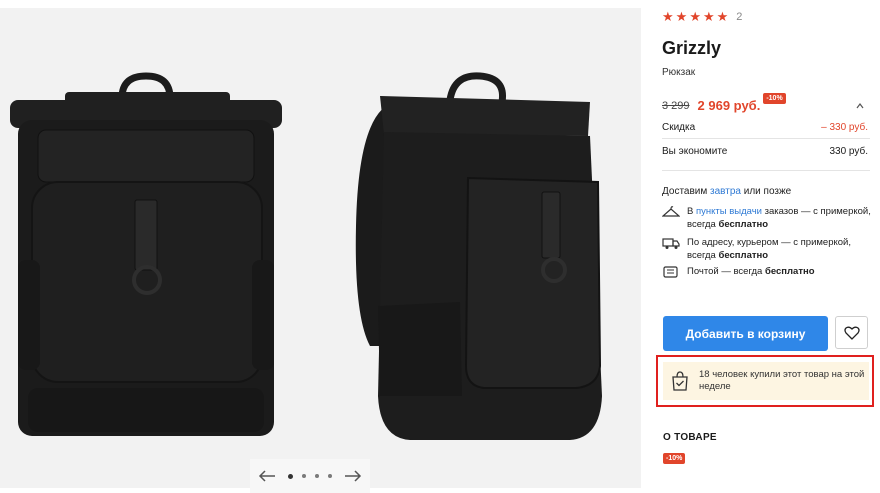  What do you see at coordinates (844, 127) in the screenshot?
I see `discount-value: – 330 руб.` at bounding box center [844, 127].